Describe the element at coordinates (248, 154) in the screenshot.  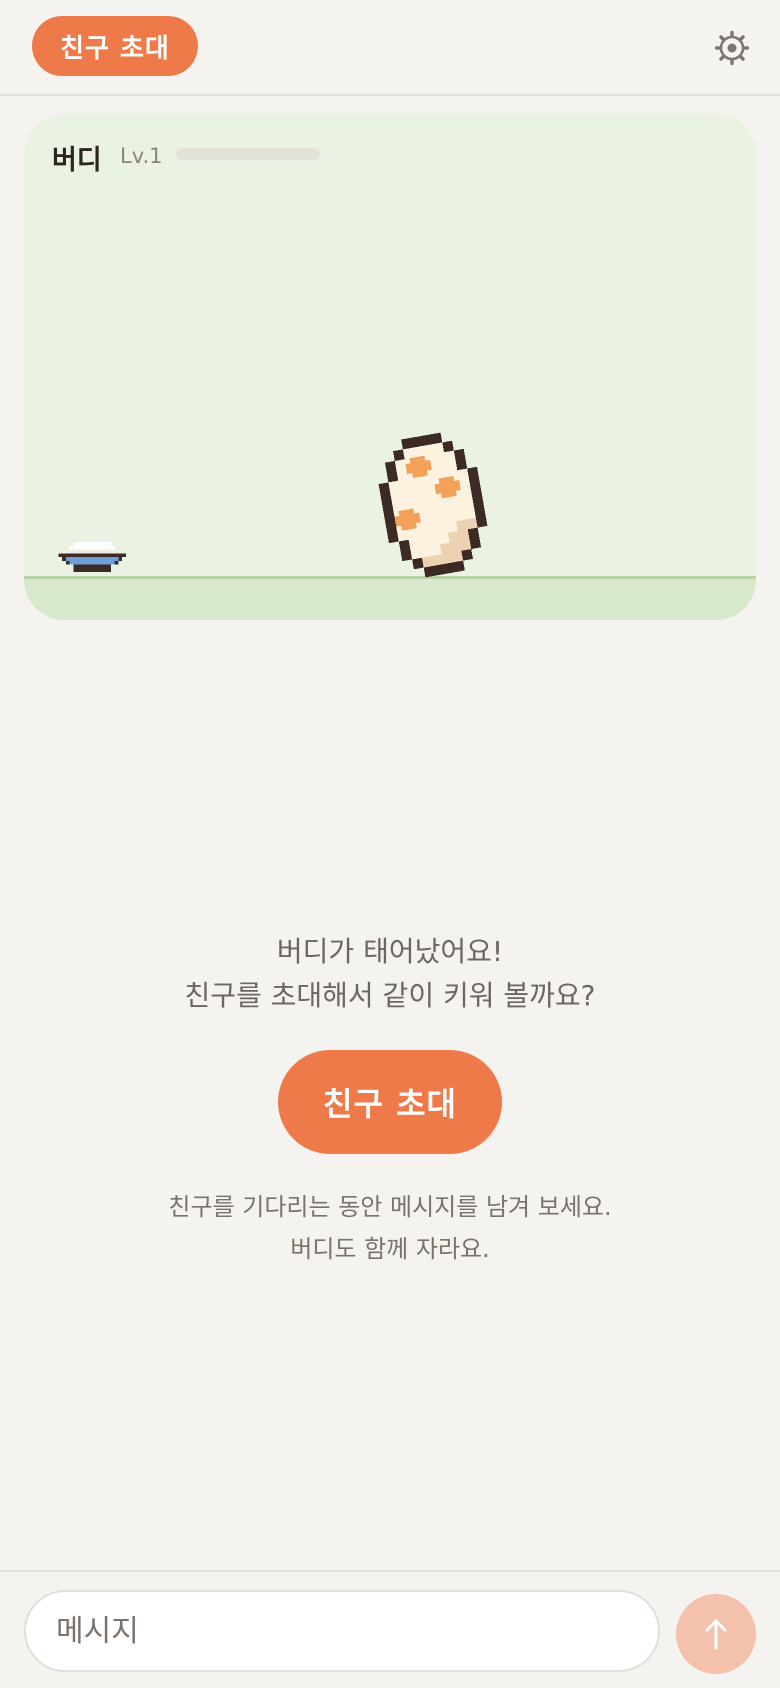
I see `xp-progress-bar` at that location.